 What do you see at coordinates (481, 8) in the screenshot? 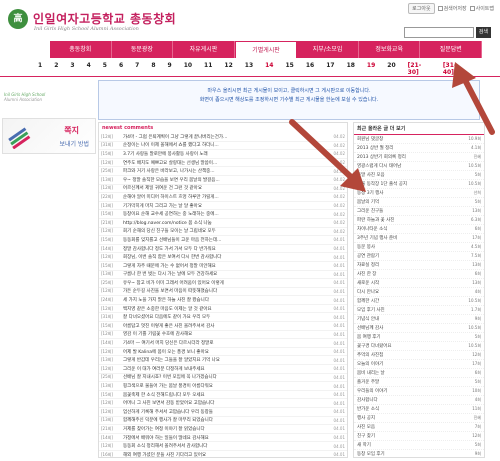
I see `sitemap-link: 사이트맵` at bounding box center [481, 8].